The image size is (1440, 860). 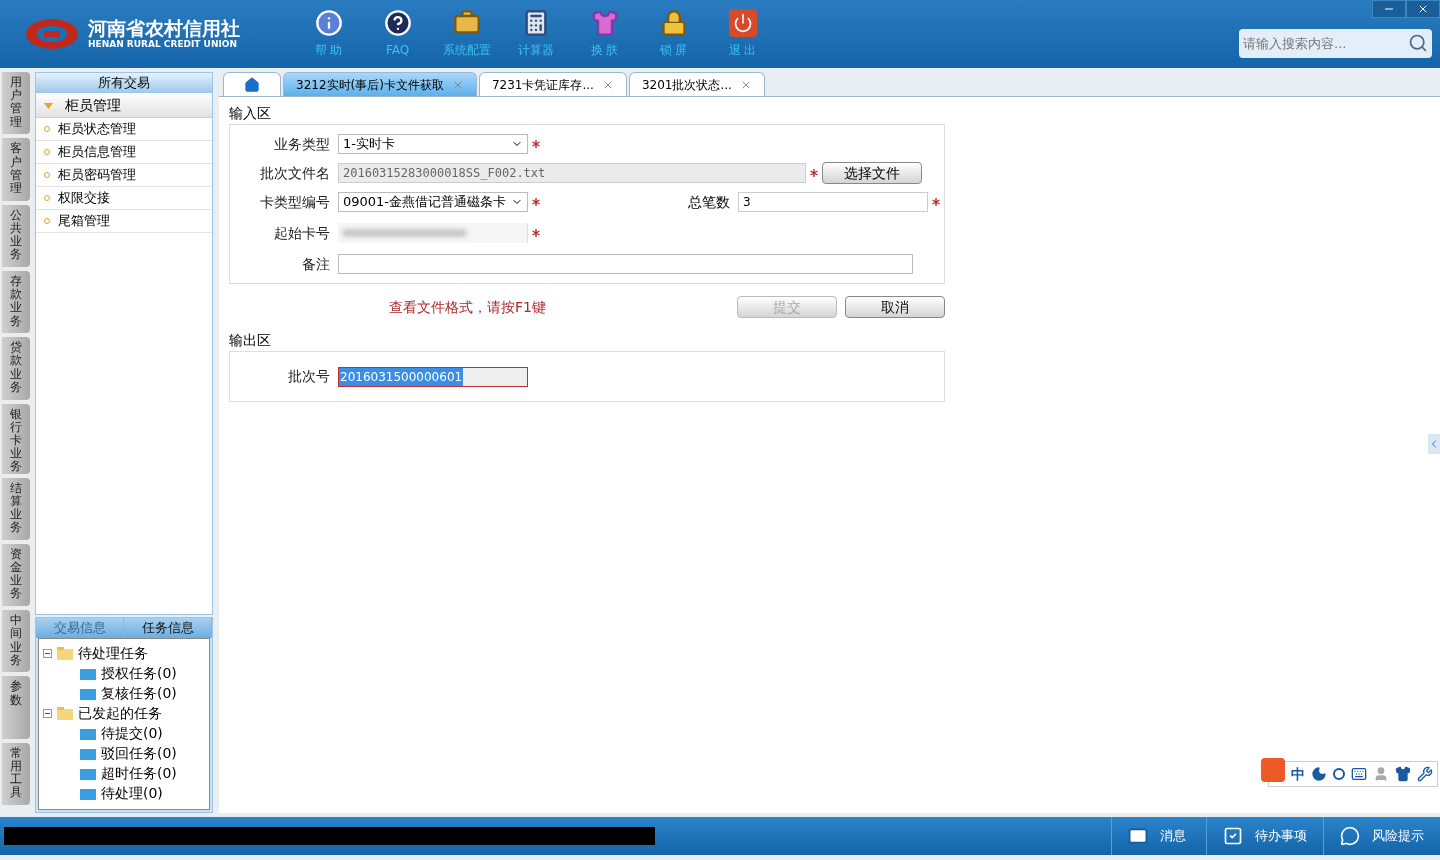 I want to click on action-button: 取消, so click(x=895, y=307).